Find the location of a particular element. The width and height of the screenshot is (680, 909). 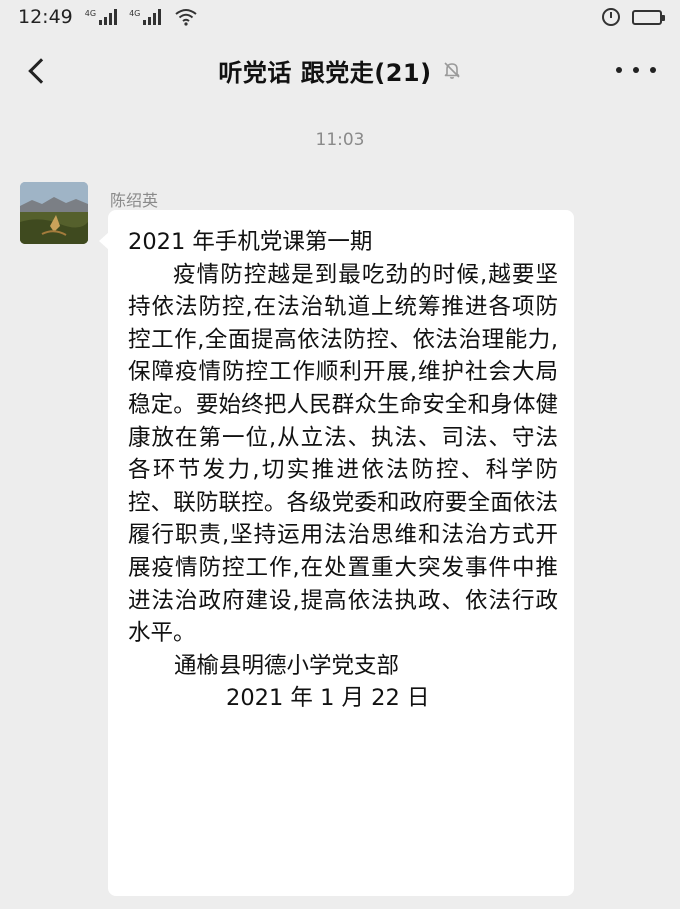

status-time: 12:49 is located at coordinates (45, 17).